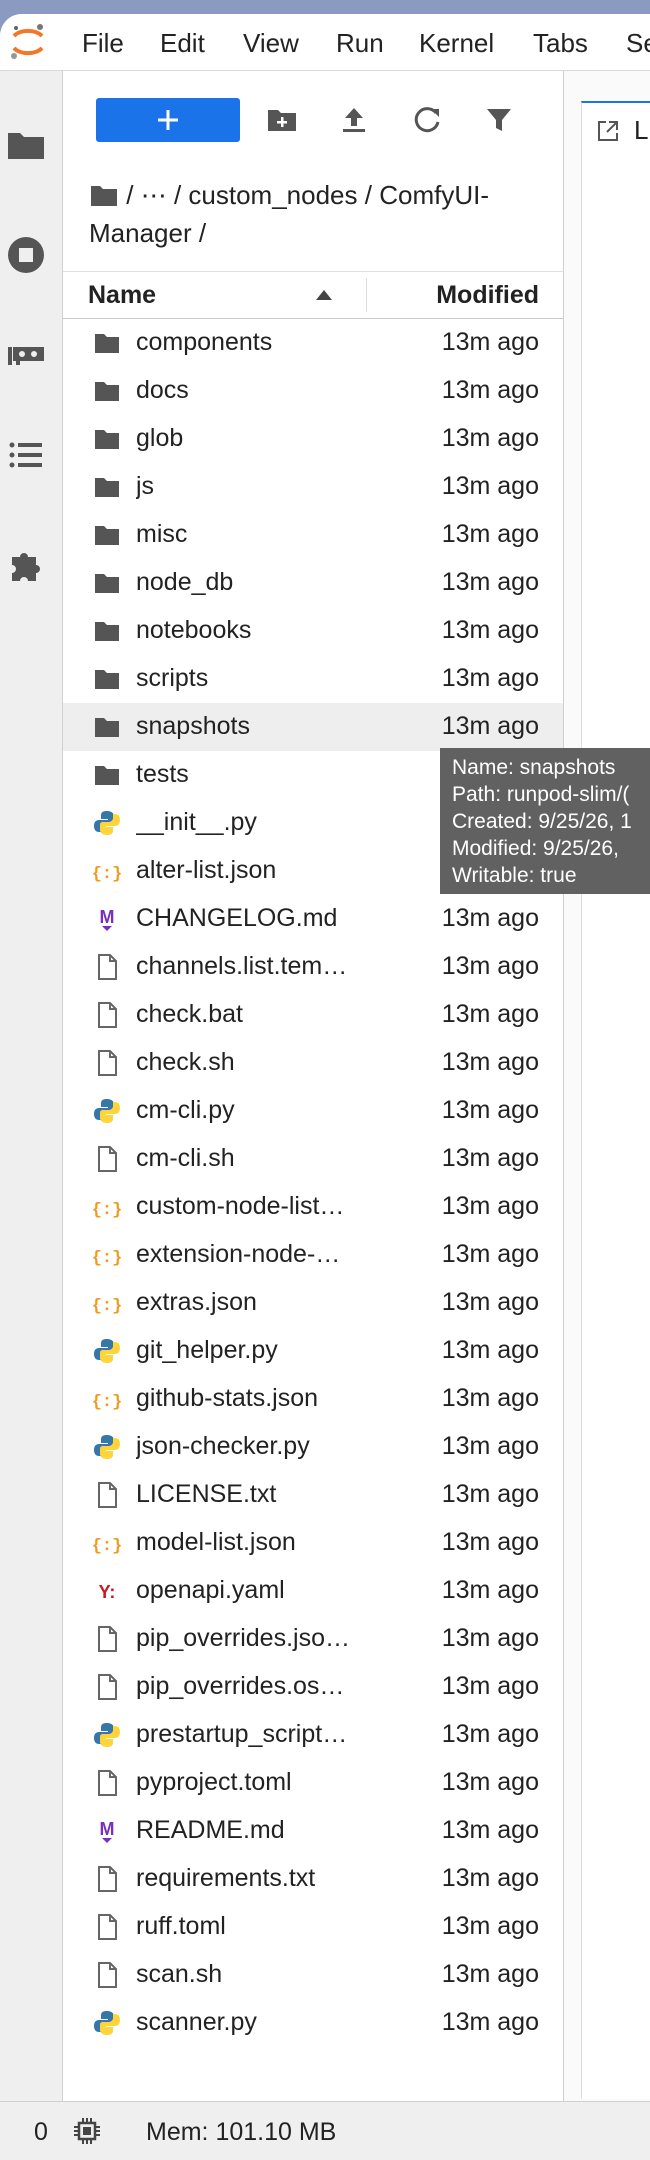  What do you see at coordinates (313, 1639) in the screenshot?
I see `file-row: pip_overrides.jso… 13m ago` at bounding box center [313, 1639].